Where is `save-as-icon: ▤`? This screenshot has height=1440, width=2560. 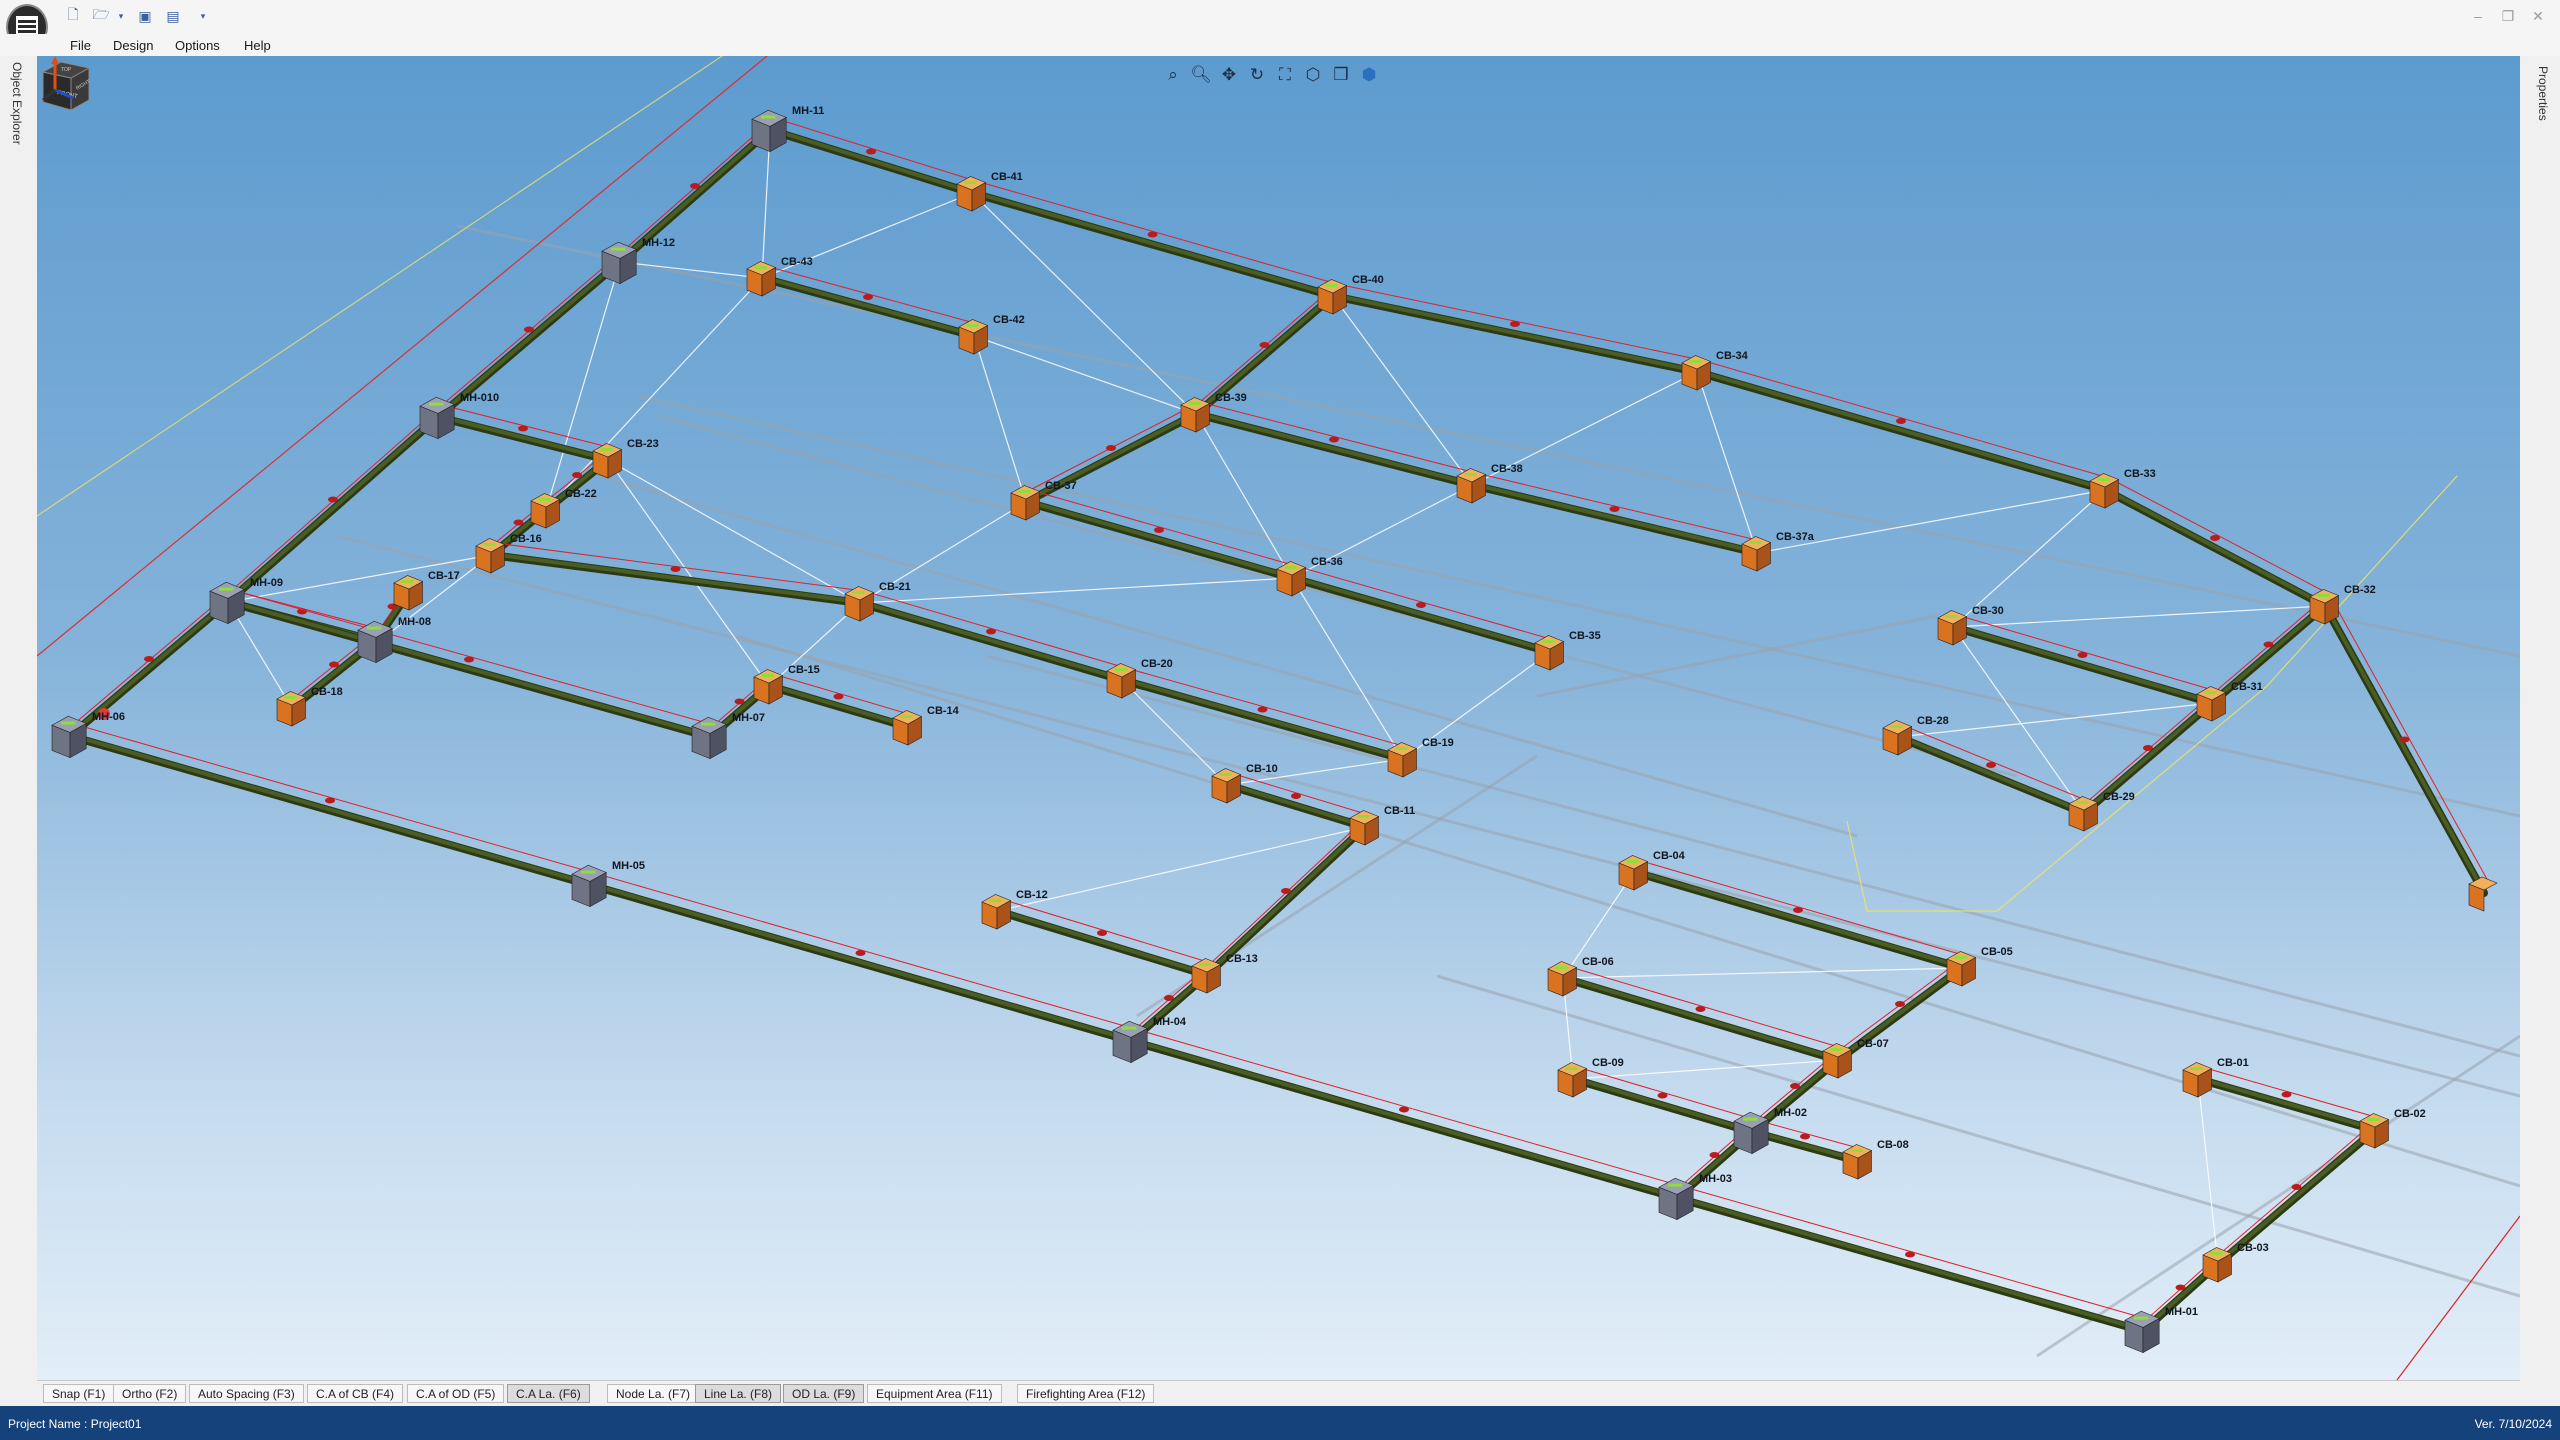
save-as-icon: ▤ is located at coordinates (173, 16).